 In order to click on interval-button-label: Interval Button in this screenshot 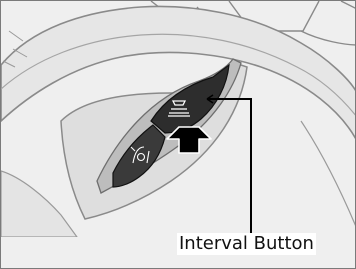, I will do `click(246, 244)`.